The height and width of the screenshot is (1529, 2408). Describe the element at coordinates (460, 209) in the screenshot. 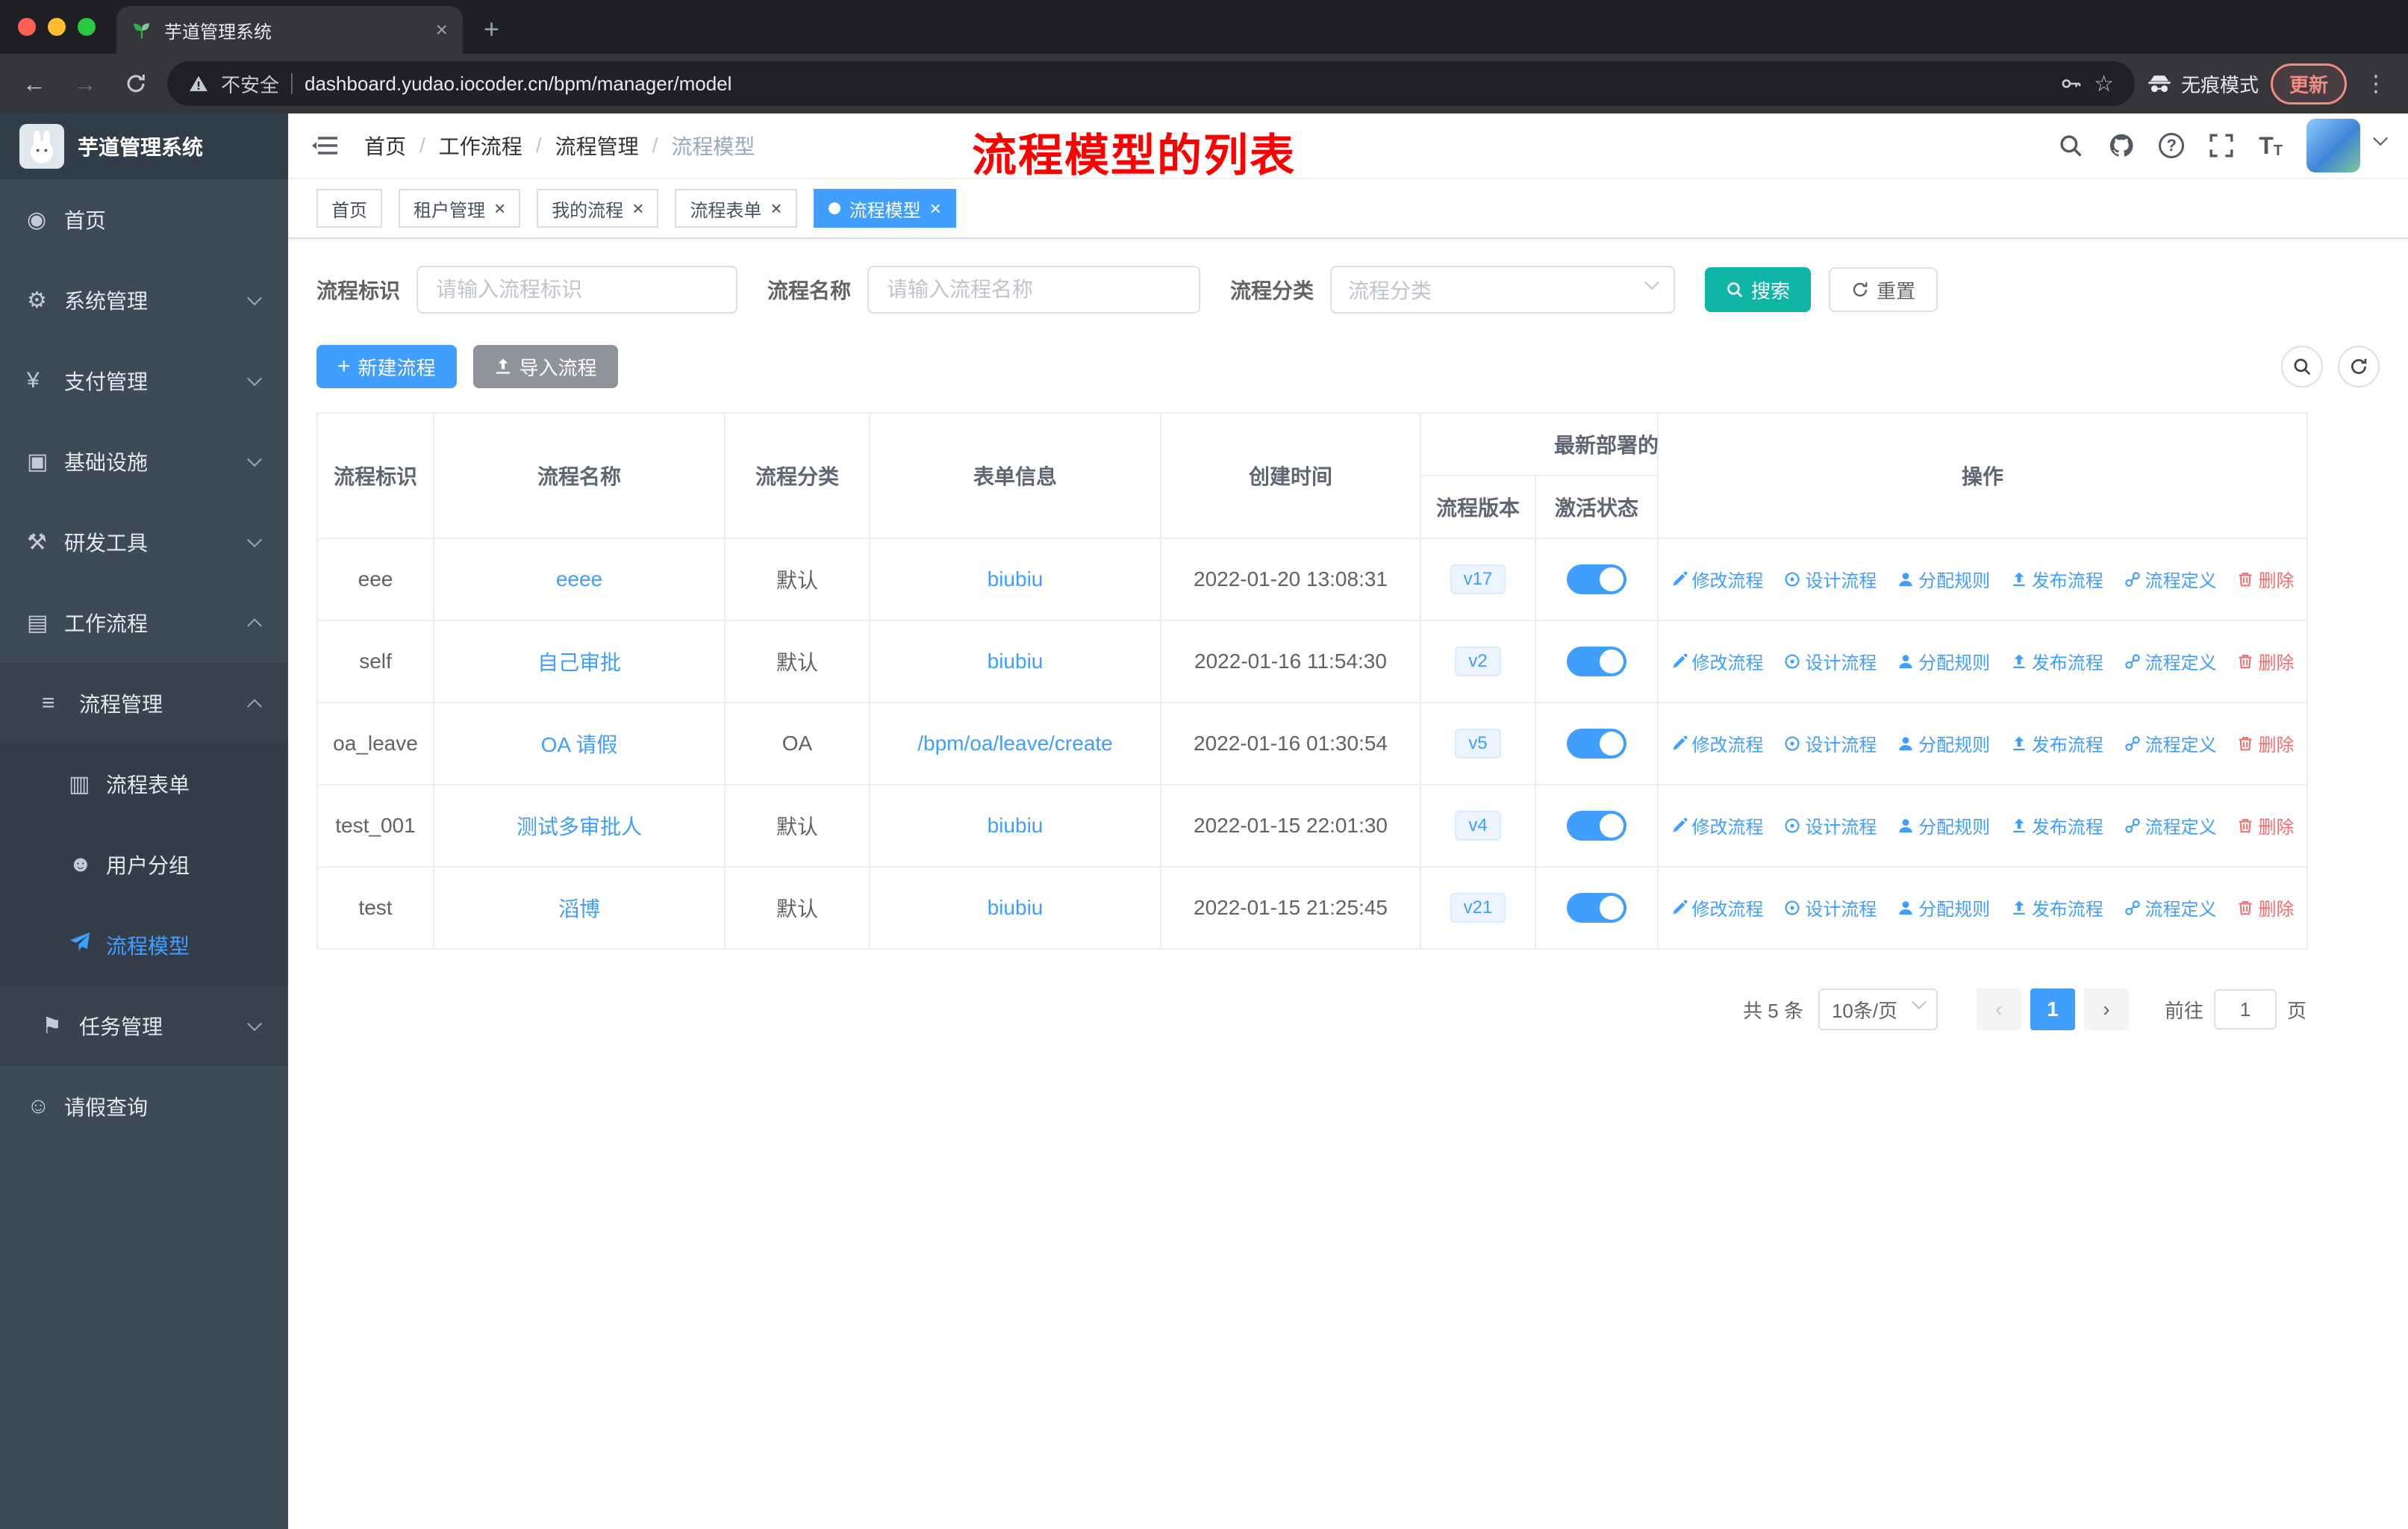

I see `tag-tenant: 租户管理 ×` at that location.